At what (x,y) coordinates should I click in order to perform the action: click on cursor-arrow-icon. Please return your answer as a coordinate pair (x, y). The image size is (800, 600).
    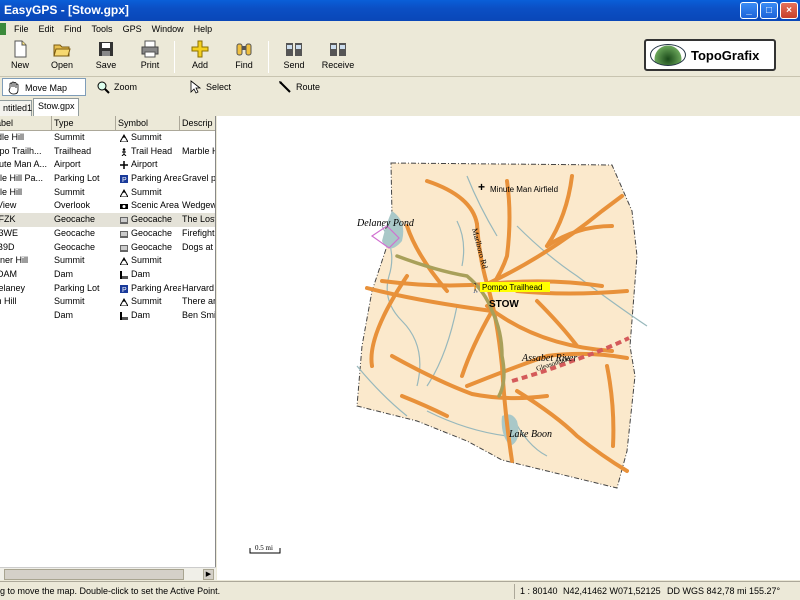
    Looking at the image, I should click on (196, 87).